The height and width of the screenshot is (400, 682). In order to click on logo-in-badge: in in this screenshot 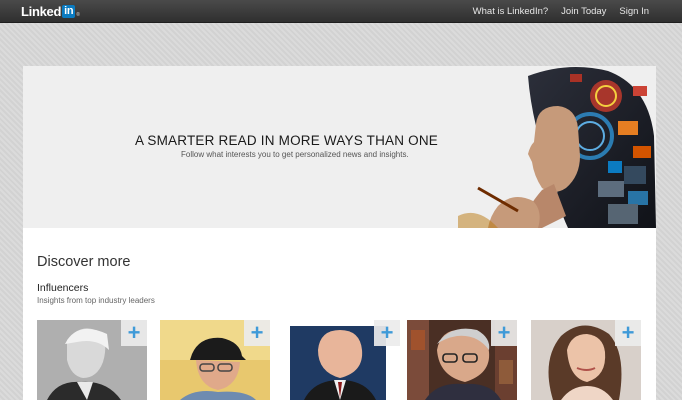, I will do `click(69, 11)`.